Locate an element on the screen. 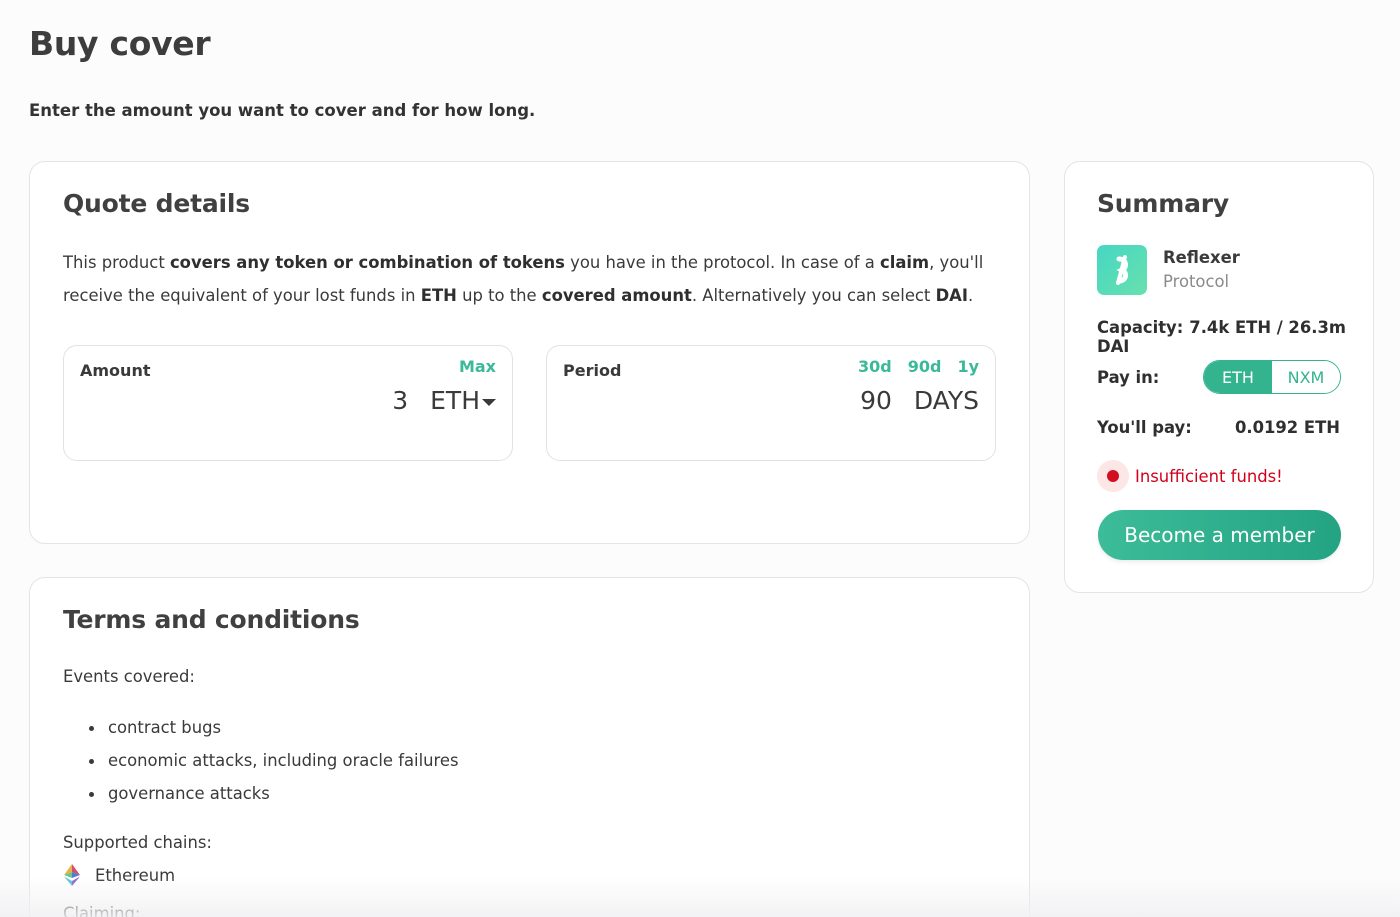 This screenshot has width=1400, height=917. page-title: Buy cover is located at coordinates (120, 43).